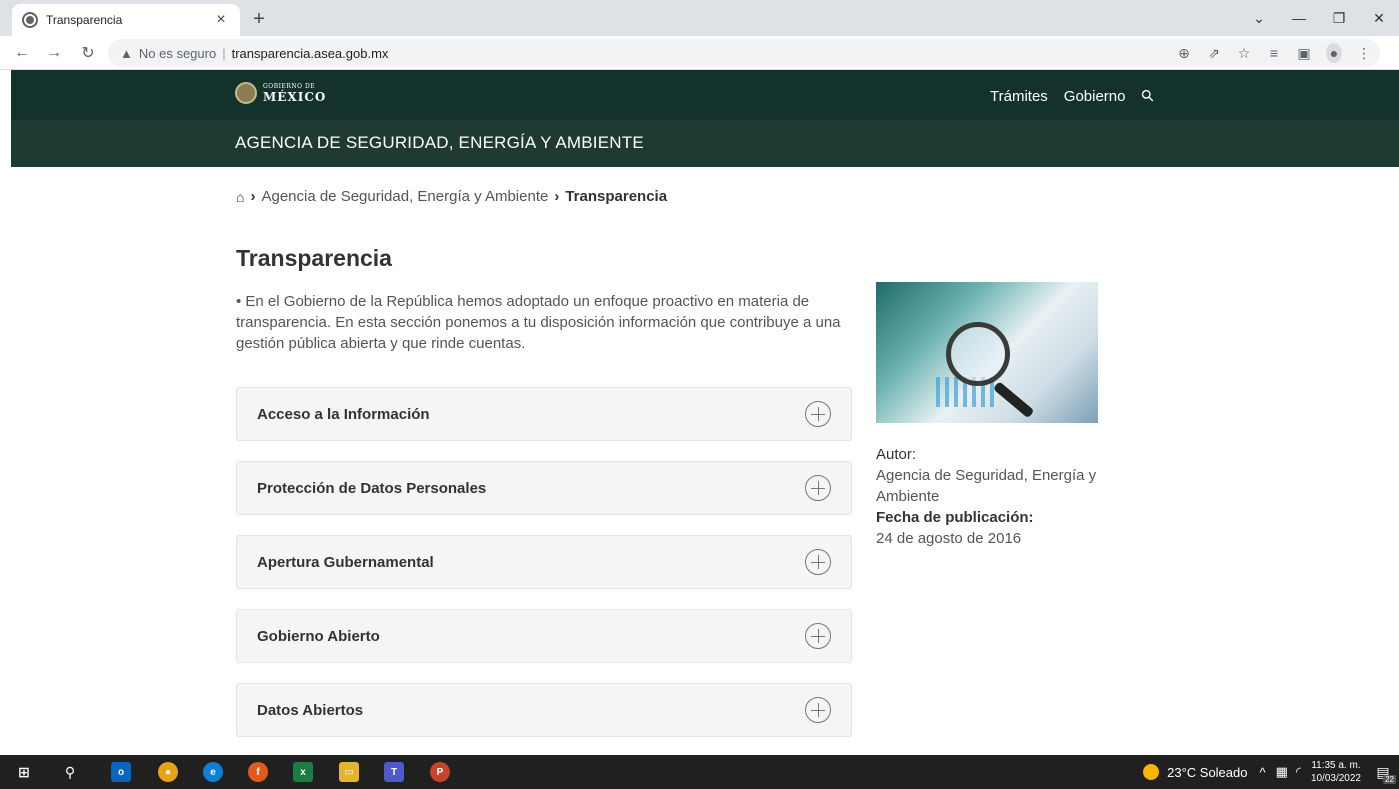 The height and width of the screenshot is (789, 1399). Describe the element at coordinates (221, 20) in the screenshot. I see `tab-close-button: ×` at that location.